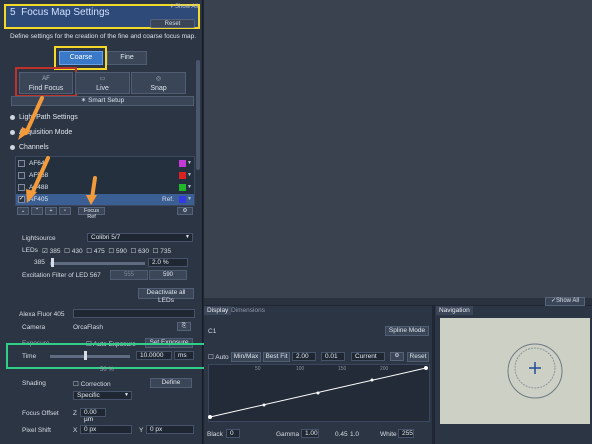 This screenshot has height=444, width=592. What do you see at coordinates (288, 434) in the screenshot?
I see `gamma-label: Gamma` at bounding box center [288, 434].